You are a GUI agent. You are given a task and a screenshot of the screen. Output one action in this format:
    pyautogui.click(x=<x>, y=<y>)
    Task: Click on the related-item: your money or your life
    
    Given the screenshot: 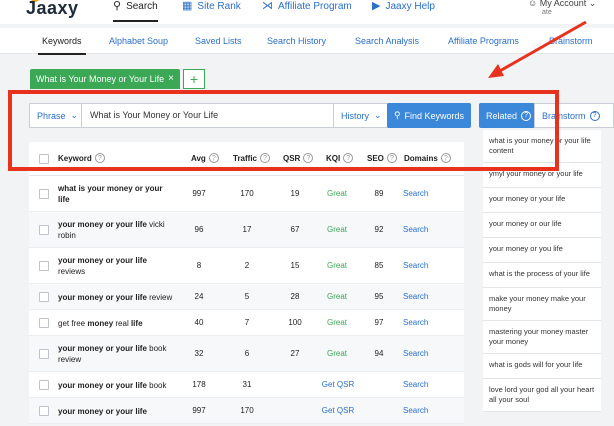 What is the action you would take?
    pyautogui.click(x=542, y=200)
    